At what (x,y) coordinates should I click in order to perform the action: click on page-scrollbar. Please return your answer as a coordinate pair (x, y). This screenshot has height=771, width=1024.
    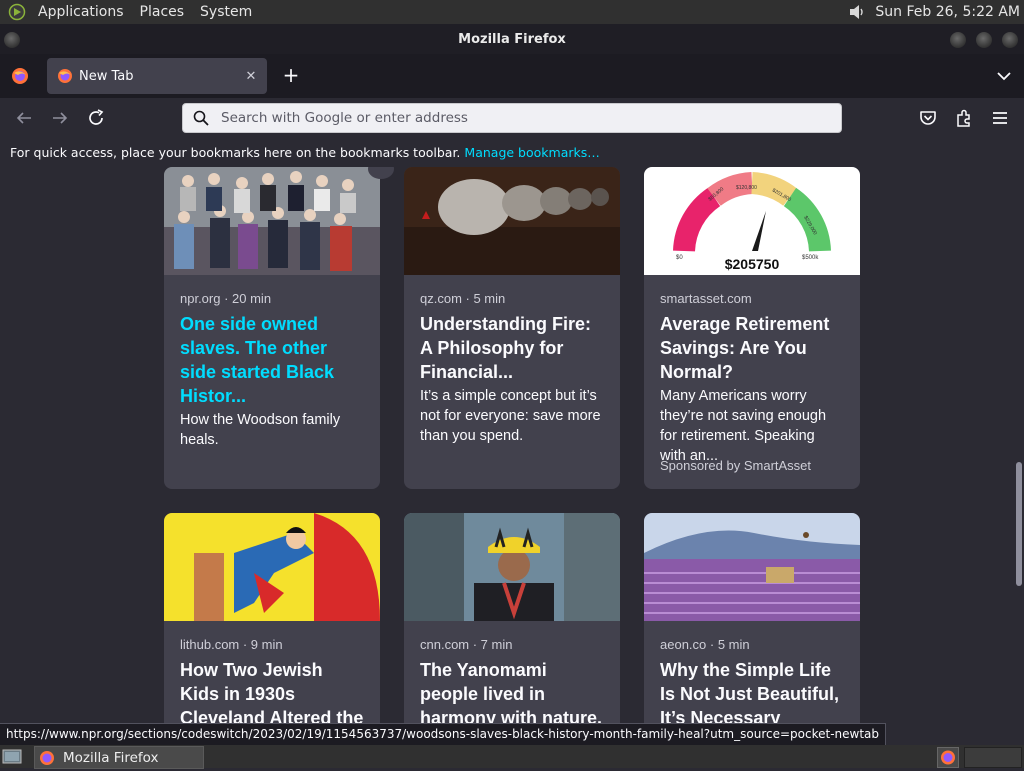
    Looking at the image, I should click on (1019, 524).